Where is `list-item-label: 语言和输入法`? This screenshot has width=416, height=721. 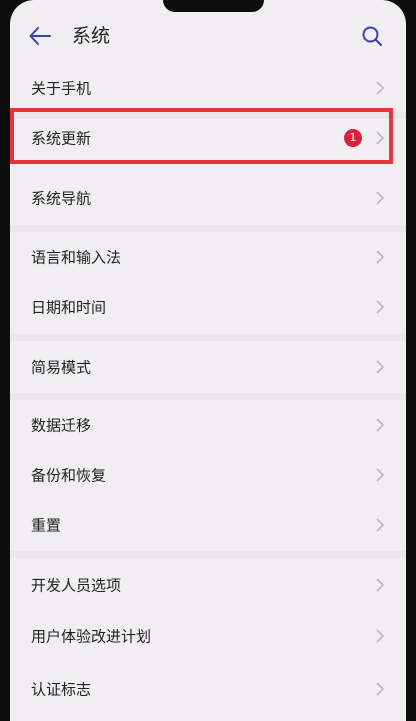
list-item-label: 语言和输入法 is located at coordinates (76, 257).